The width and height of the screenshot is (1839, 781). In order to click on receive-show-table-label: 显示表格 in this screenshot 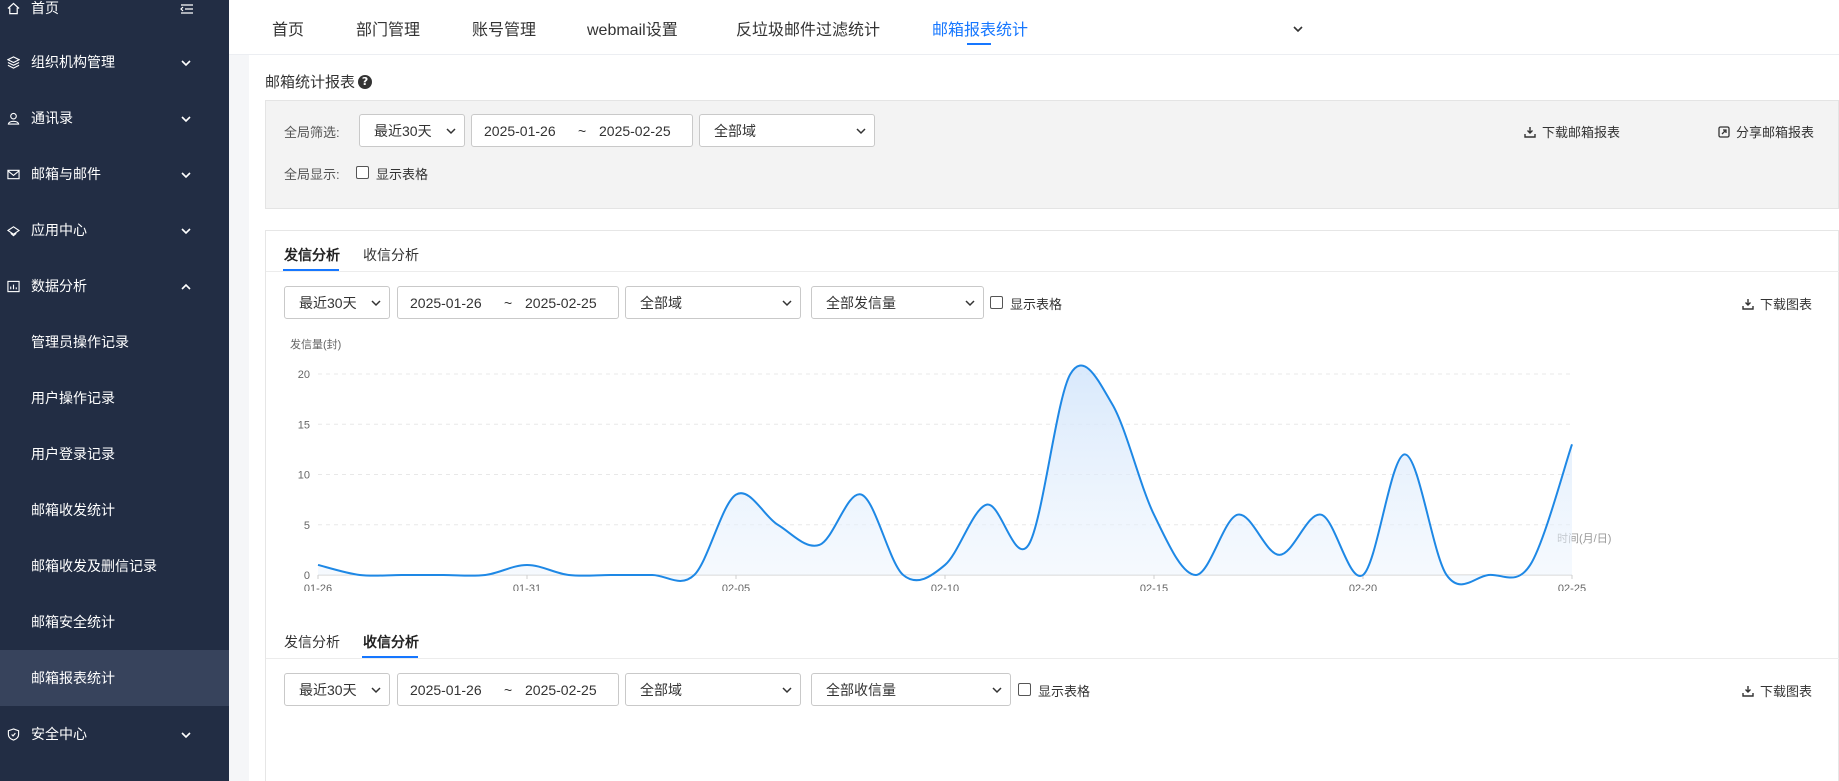, I will do `click(1064, 691)`.